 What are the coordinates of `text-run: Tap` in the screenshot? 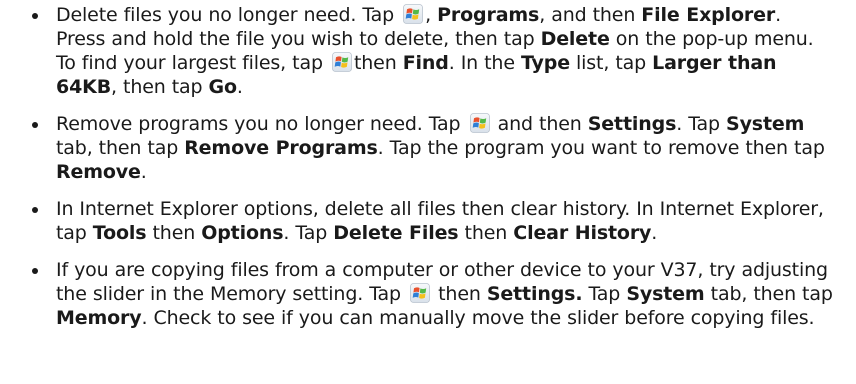 It's located at (604, 294).